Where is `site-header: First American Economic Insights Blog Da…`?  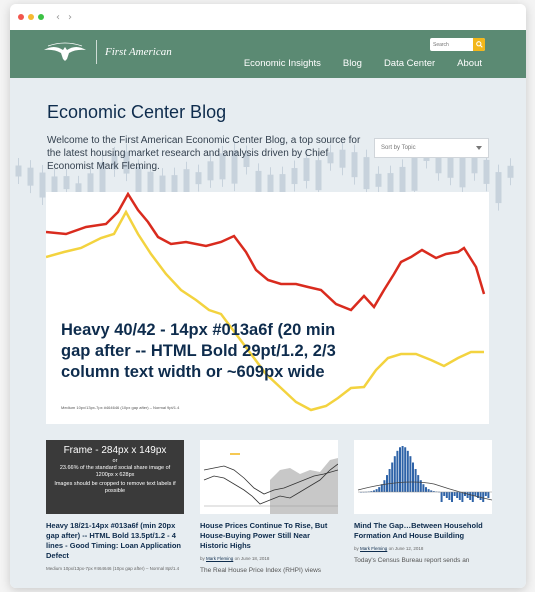
site-header: First American Economic Insights Blog Da… is located at coordinates (268, 54).